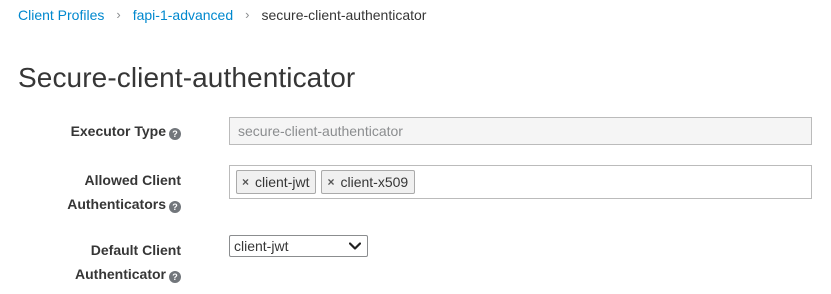 This screenshot has width=831, height=294. Describe the element at coordinates (344, 15) in the screenshot. I see `breadcrumb-current: secure-client-authenticator` at that location.